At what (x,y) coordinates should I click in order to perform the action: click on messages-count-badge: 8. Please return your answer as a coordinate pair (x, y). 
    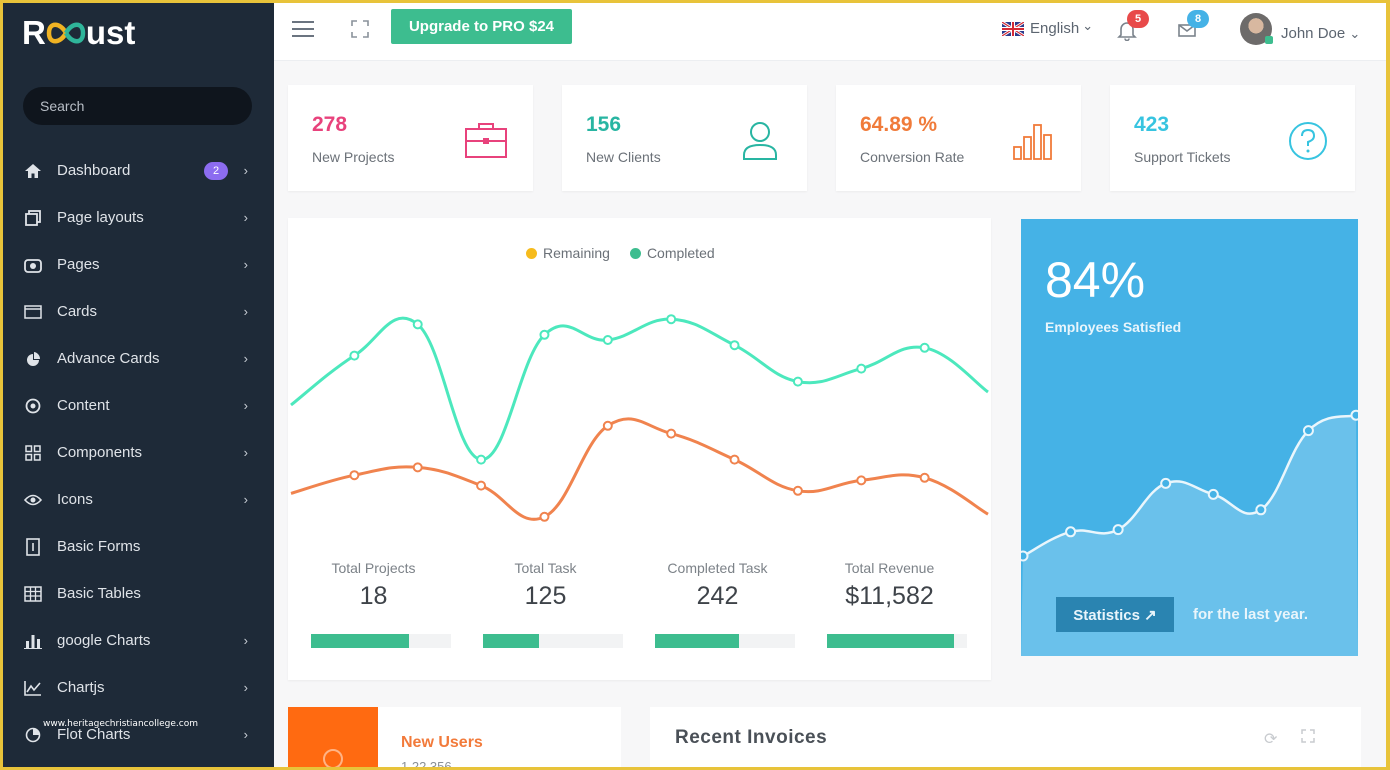
    Looking at the image, I should click on (1198, 19).